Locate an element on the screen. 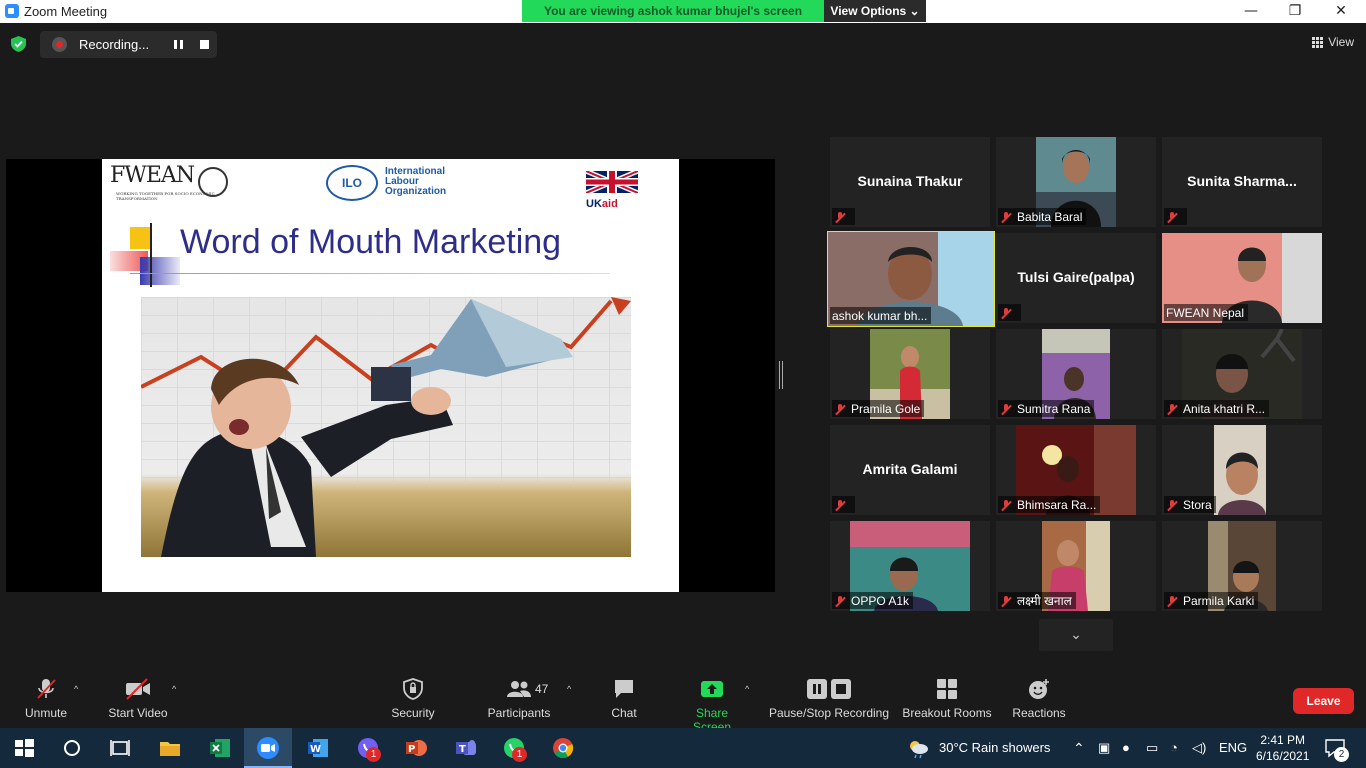 The width and height of the screenshot is (1366, 768). participant-name: Parmila Karki is located at coordinates (1219, 600).